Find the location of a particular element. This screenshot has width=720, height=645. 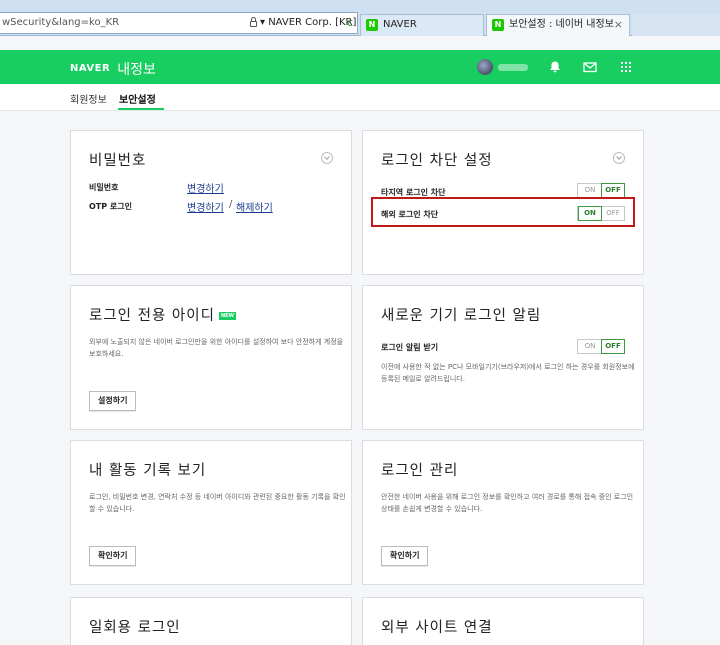

card-title-text: 로그인 전용 아이디 is located at coordinates (152, 316).